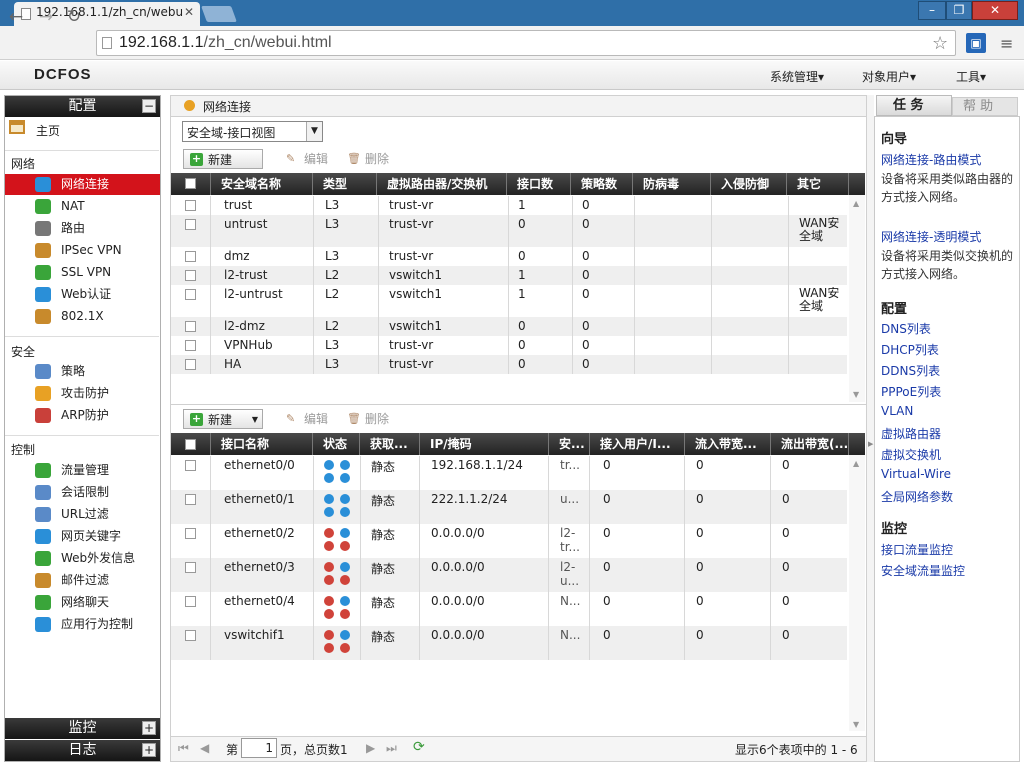  I want to click on address-bar: 192.168.1.1/zh_cn/webui.html, so click(526, 43).